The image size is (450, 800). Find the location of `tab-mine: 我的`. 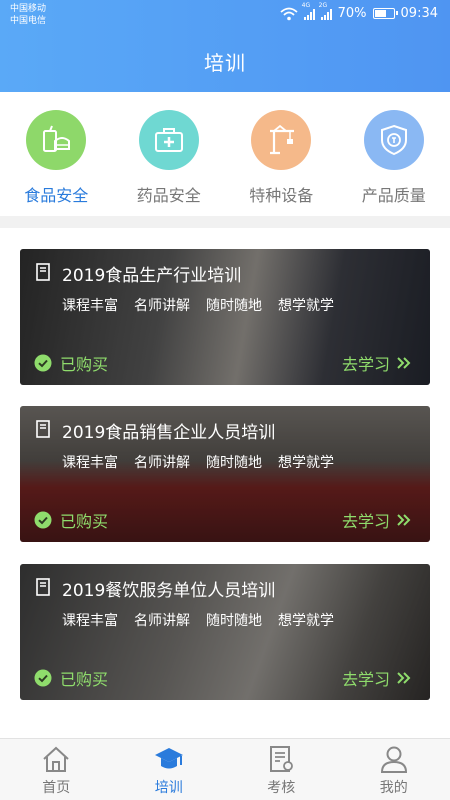

tab-mine: 我的 is located at coordinates (394, 769).